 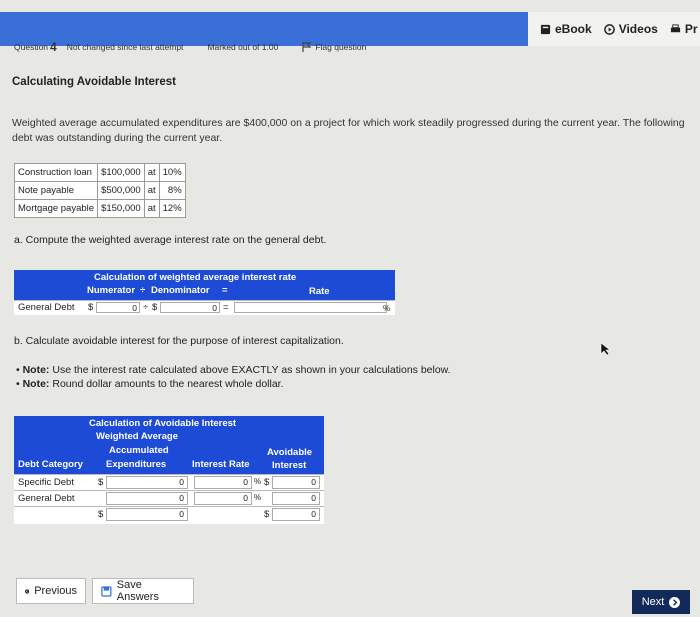 I want to click on print-link: Pr, so click(x=684, y=29).